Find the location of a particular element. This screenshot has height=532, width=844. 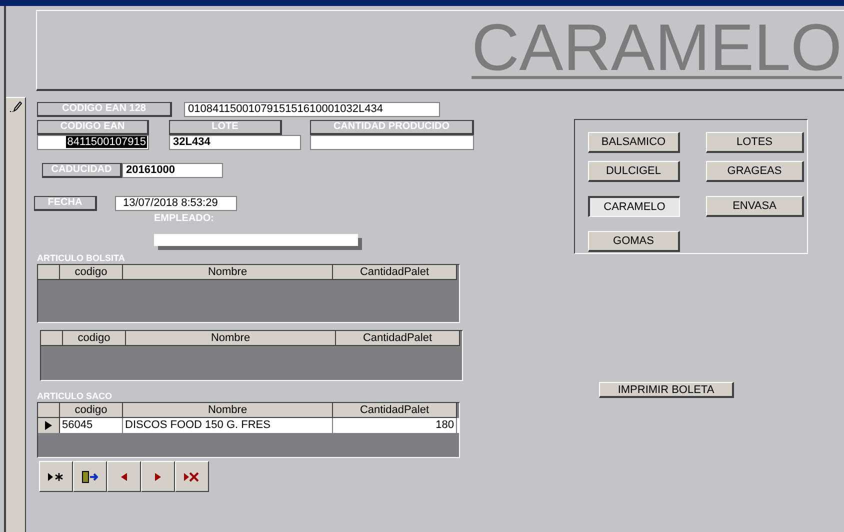

row-selector is located at coordinates (49, 425).